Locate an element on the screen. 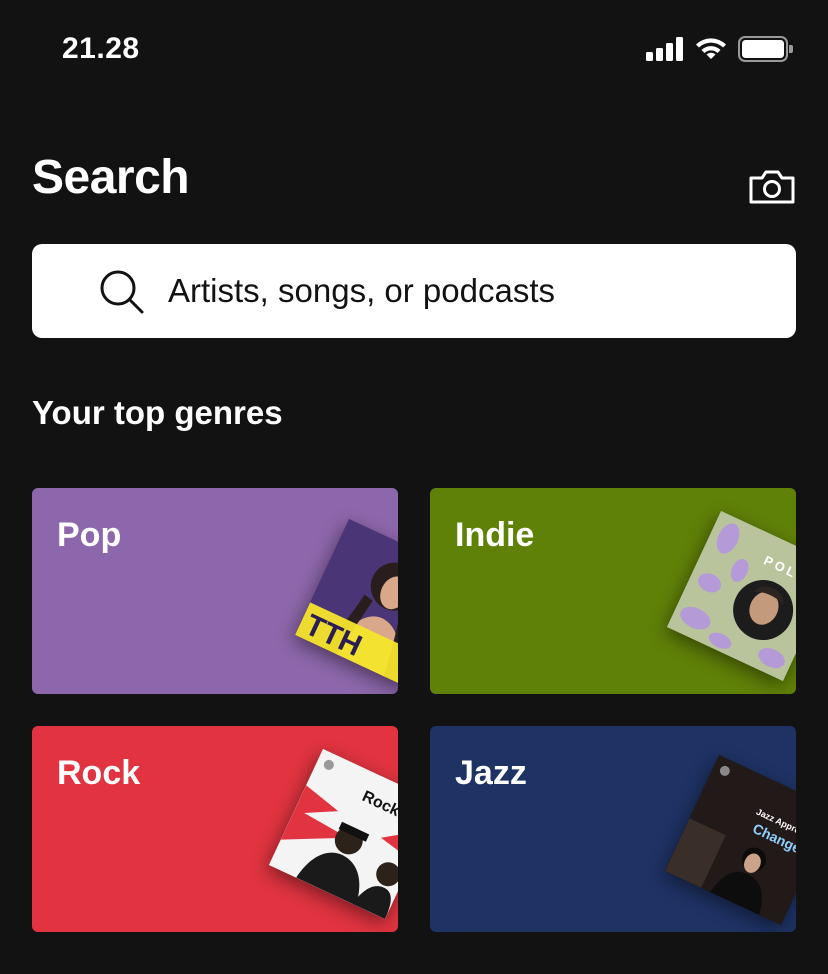  search-placeholder: Artists, songs, or podcasts is located at coordinates (361, 290).